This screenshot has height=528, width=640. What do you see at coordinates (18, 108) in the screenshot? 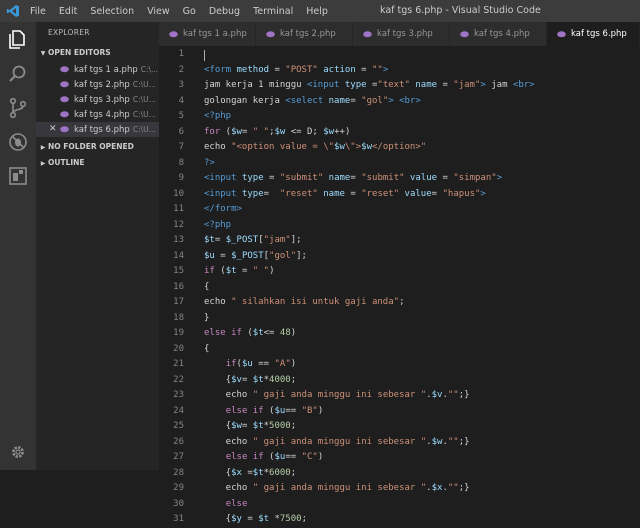
I see `source-control-icon` at bounding box center [18, 108].